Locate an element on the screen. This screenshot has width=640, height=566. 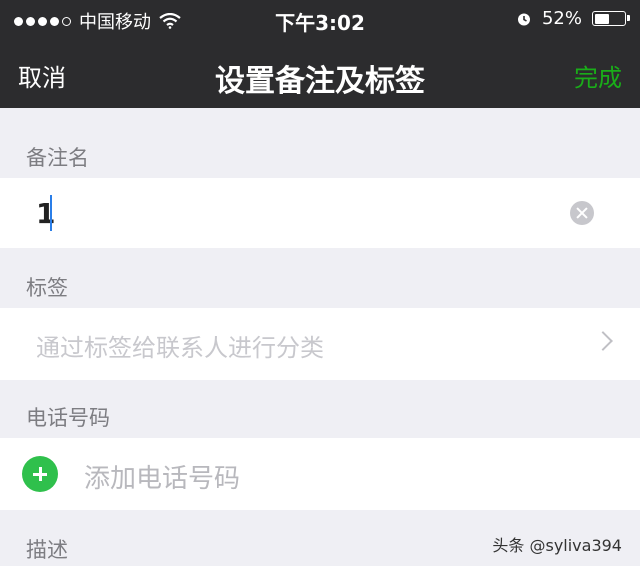
note-row is located at coordinates (320, 213).